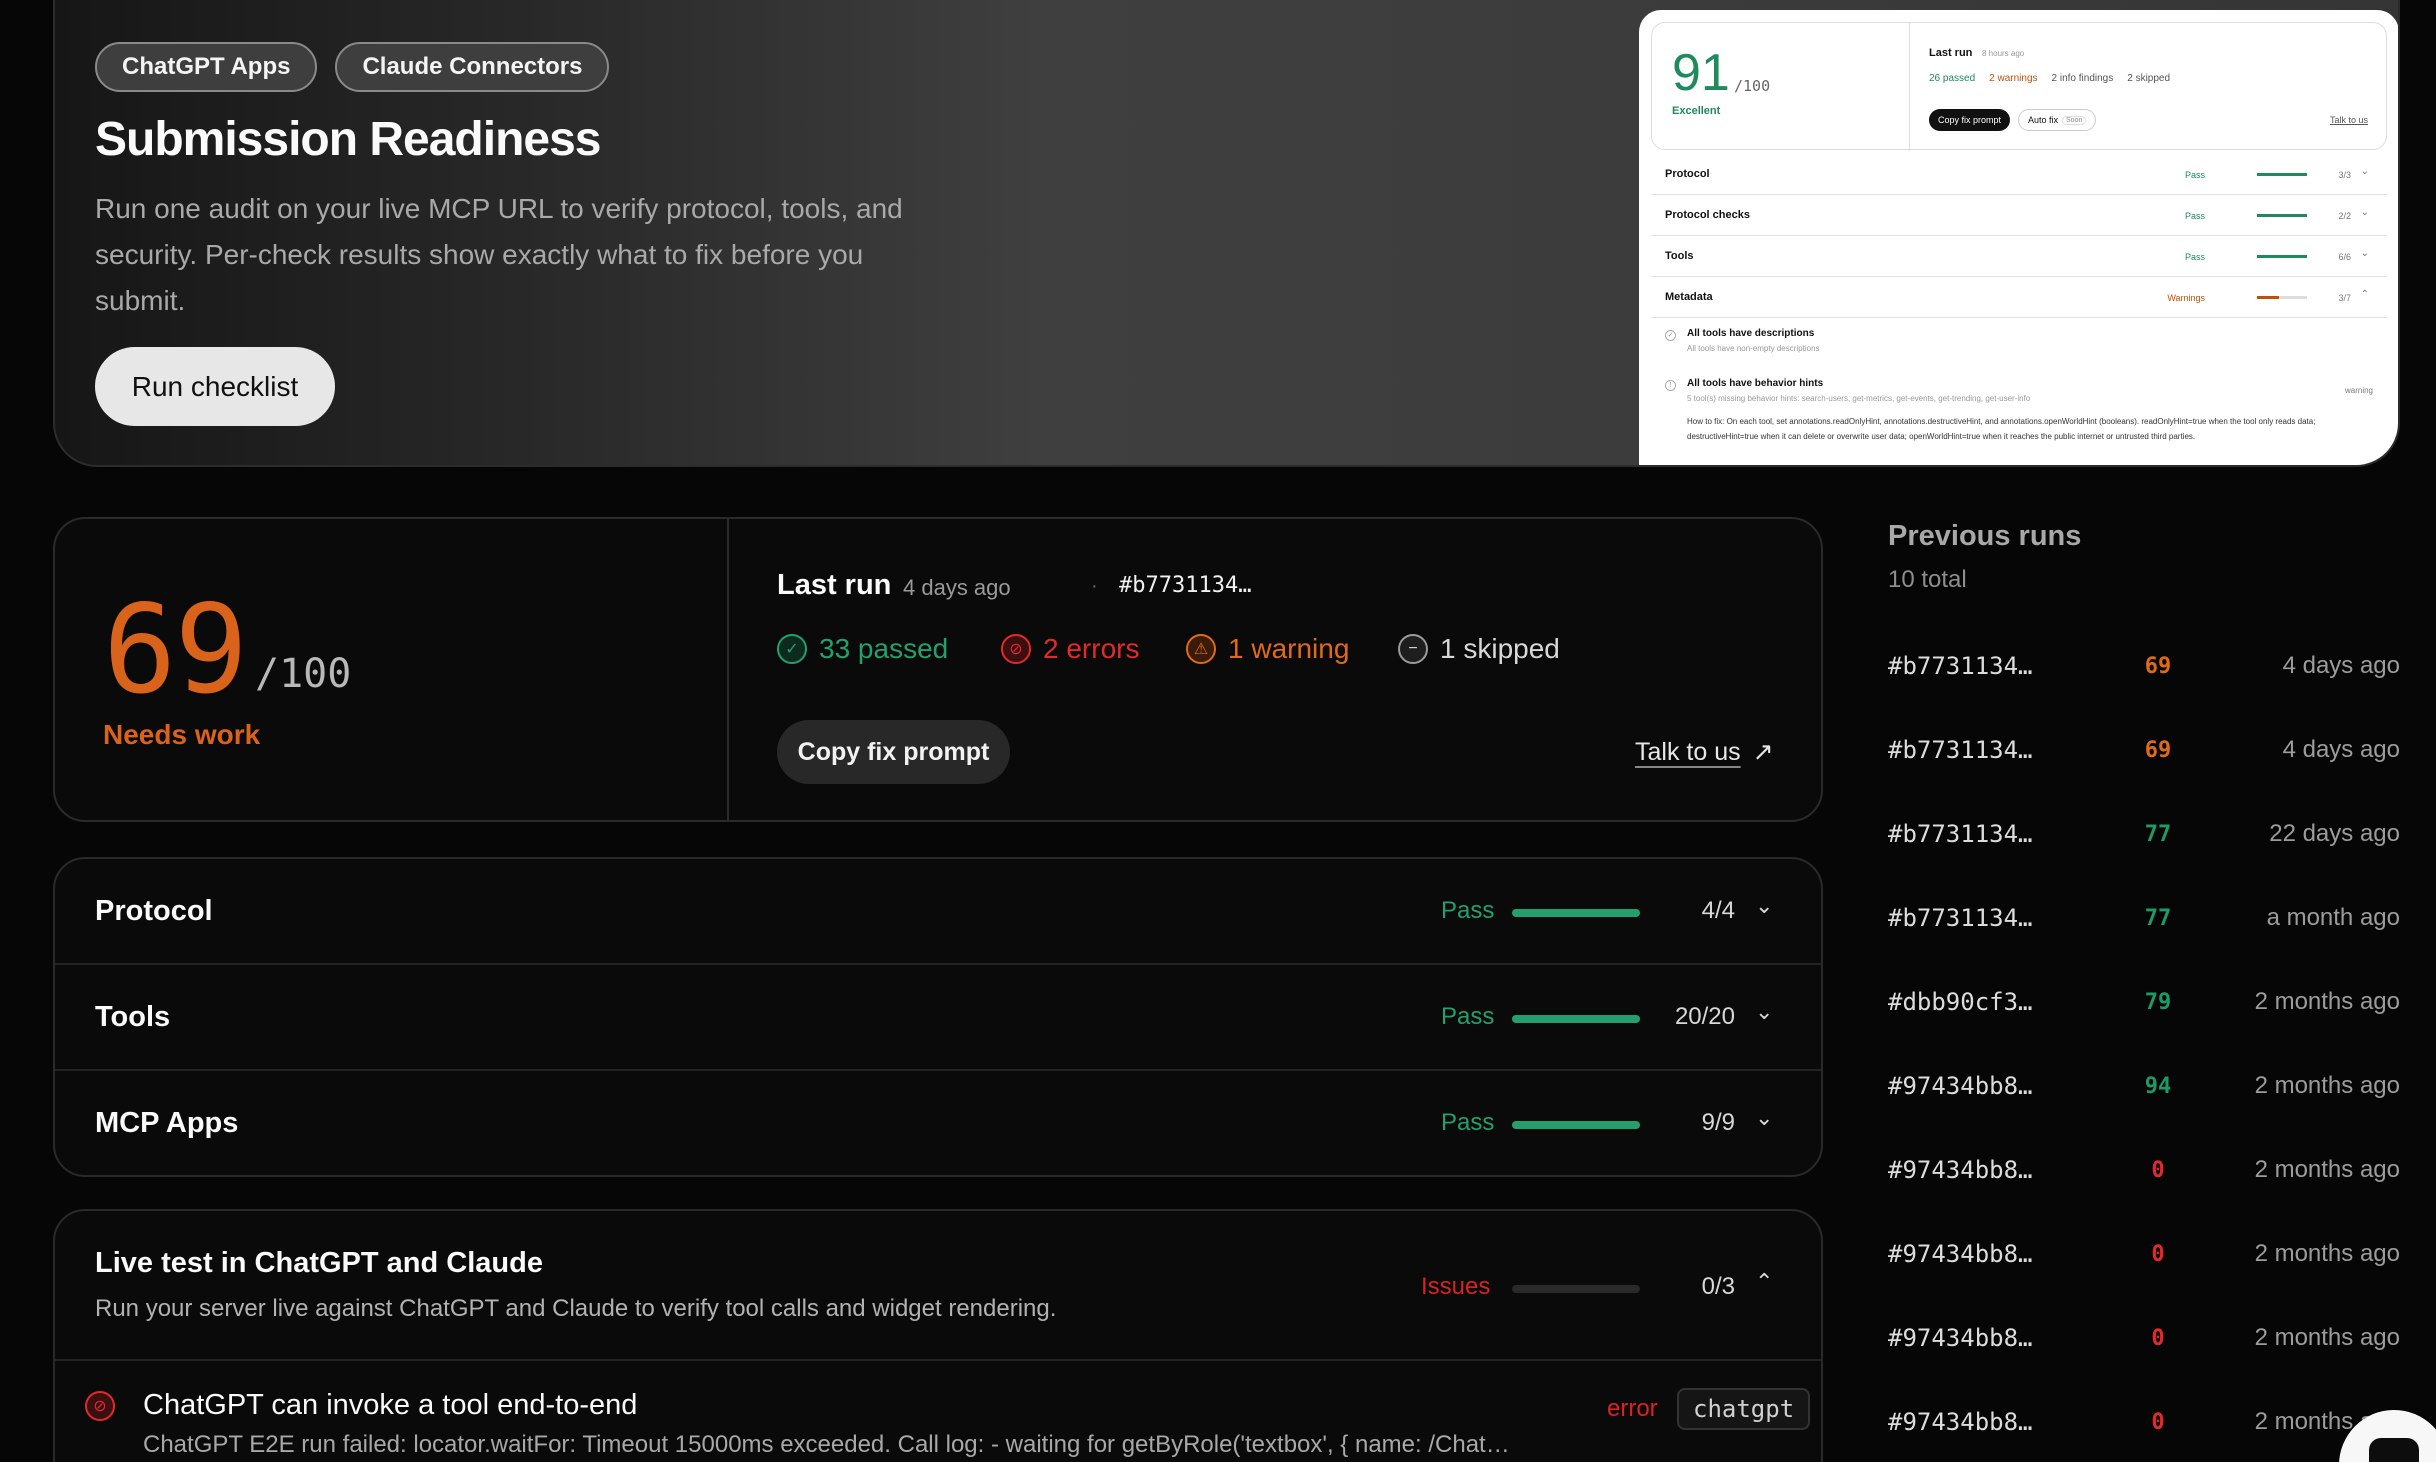  Describe the element at coordinates (2019, 256) in the screenshot. I see `preview-row-tools: Tools Pass 6/6 ⌄` at that location.